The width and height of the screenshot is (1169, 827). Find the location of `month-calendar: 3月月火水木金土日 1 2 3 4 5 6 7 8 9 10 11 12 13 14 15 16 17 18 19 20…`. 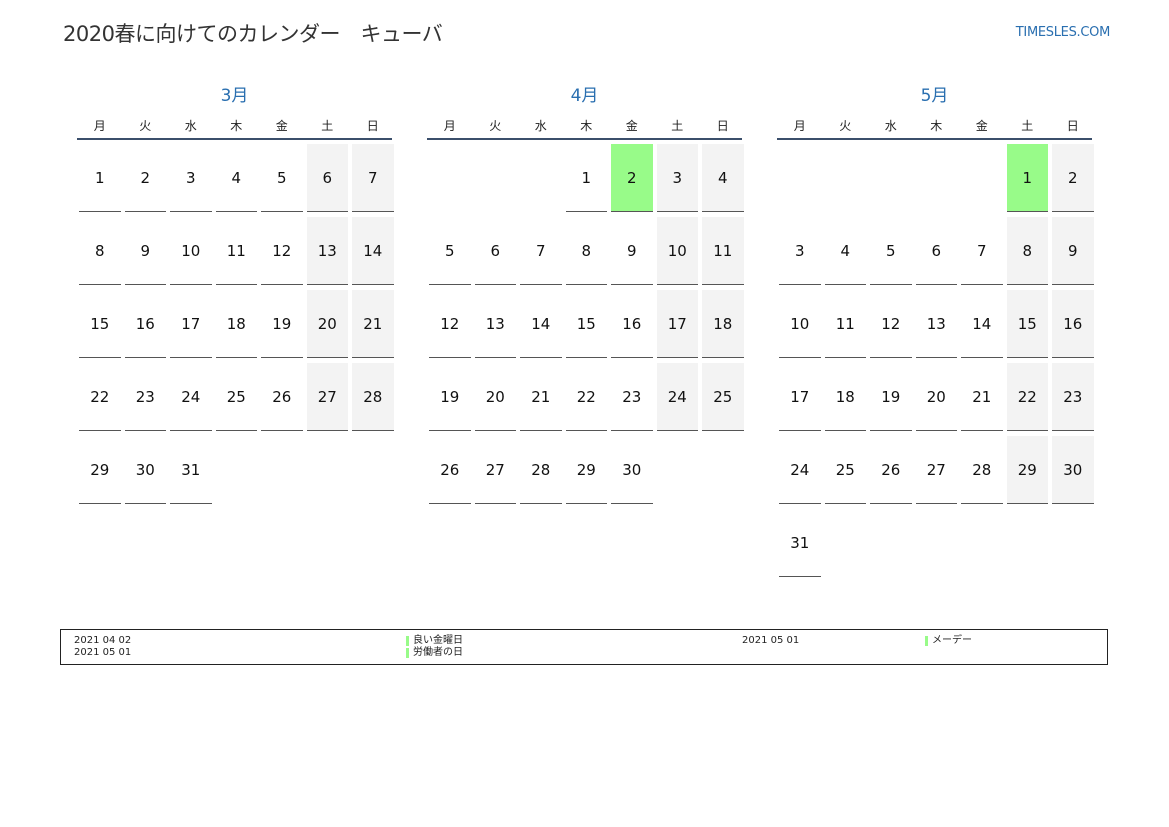

month-calendar: 3月月火水木金土日 1 2 3 4 5 6 7 8 9 10 11 12 13 14 15 16 17 18 19 20… is located at coordinates (235, 296).